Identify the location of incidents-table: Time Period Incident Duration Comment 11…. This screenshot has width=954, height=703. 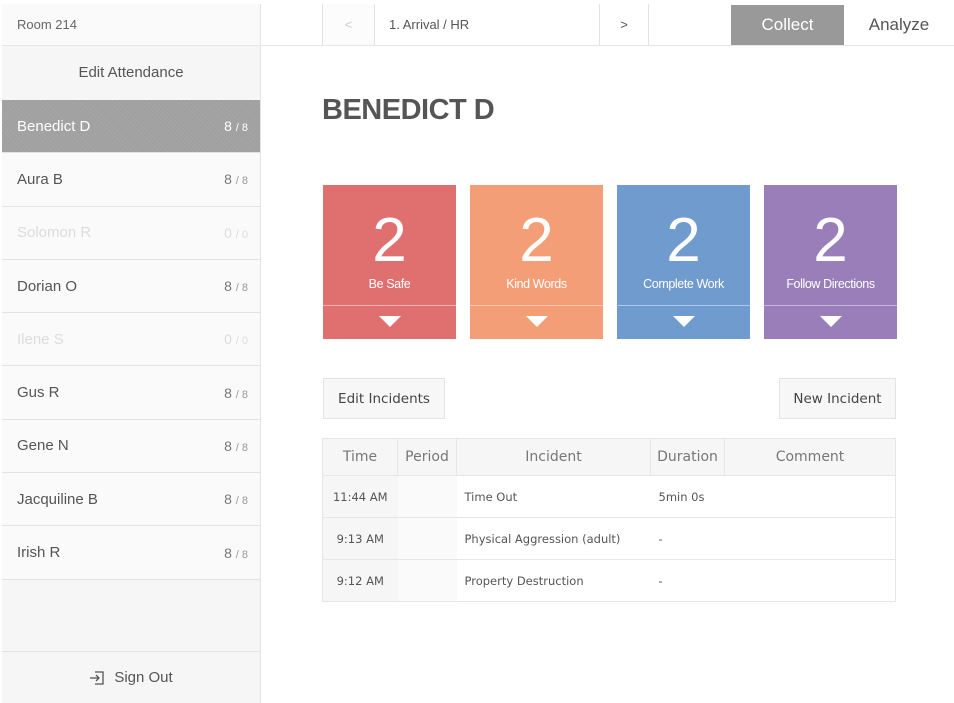
(609, 520).